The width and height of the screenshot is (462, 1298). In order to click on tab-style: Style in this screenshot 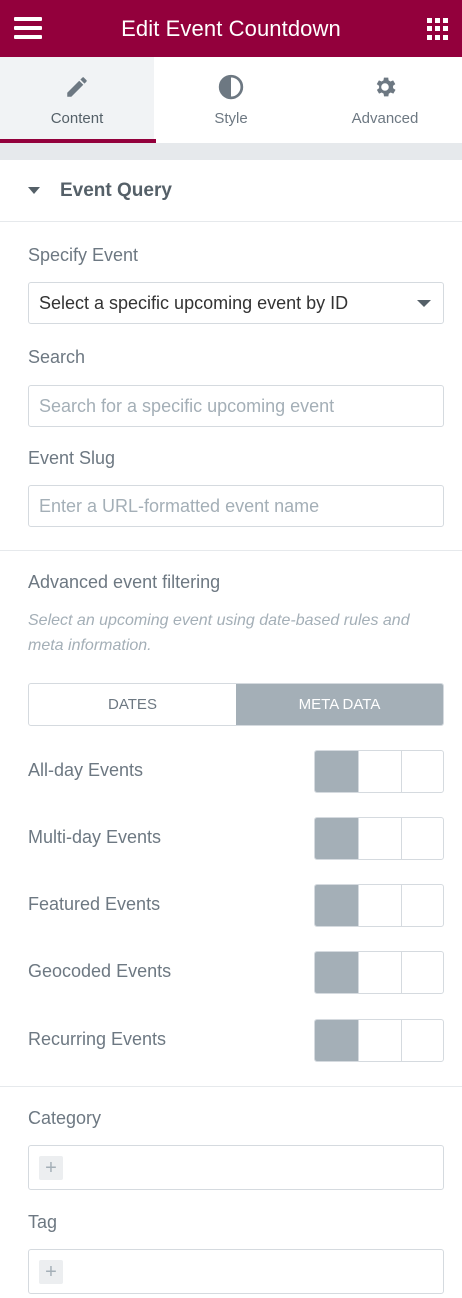, I will do `click(231, 100)`.